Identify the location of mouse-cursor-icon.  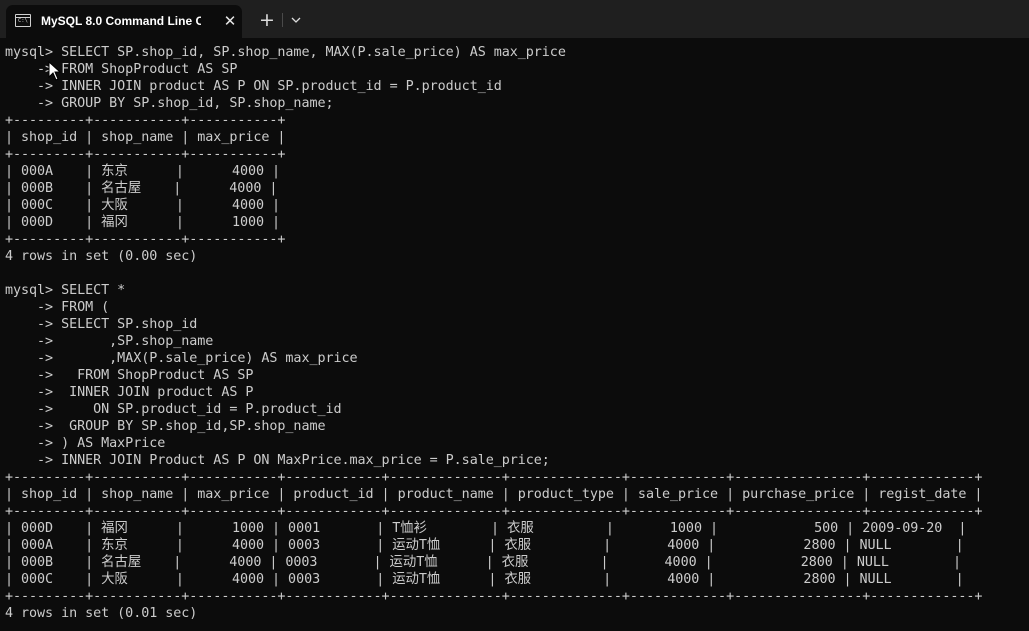
(55, 71).